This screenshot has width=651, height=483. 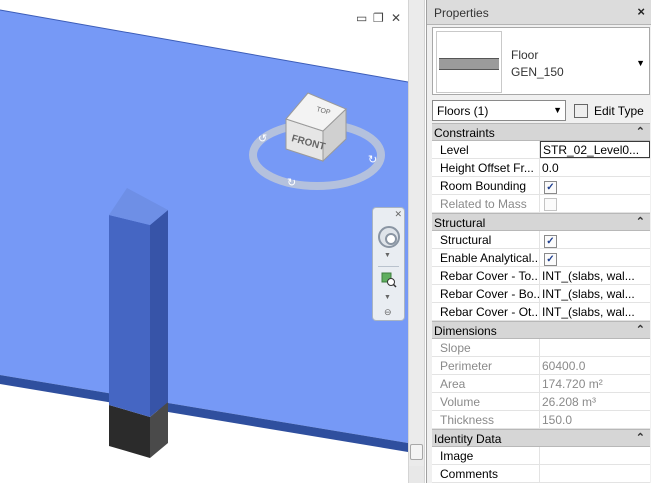 What do you see at coordinates (541, 420) in the screenshot?
I see `property-row: Thickness 150.0` at bounding box center [541, 420].